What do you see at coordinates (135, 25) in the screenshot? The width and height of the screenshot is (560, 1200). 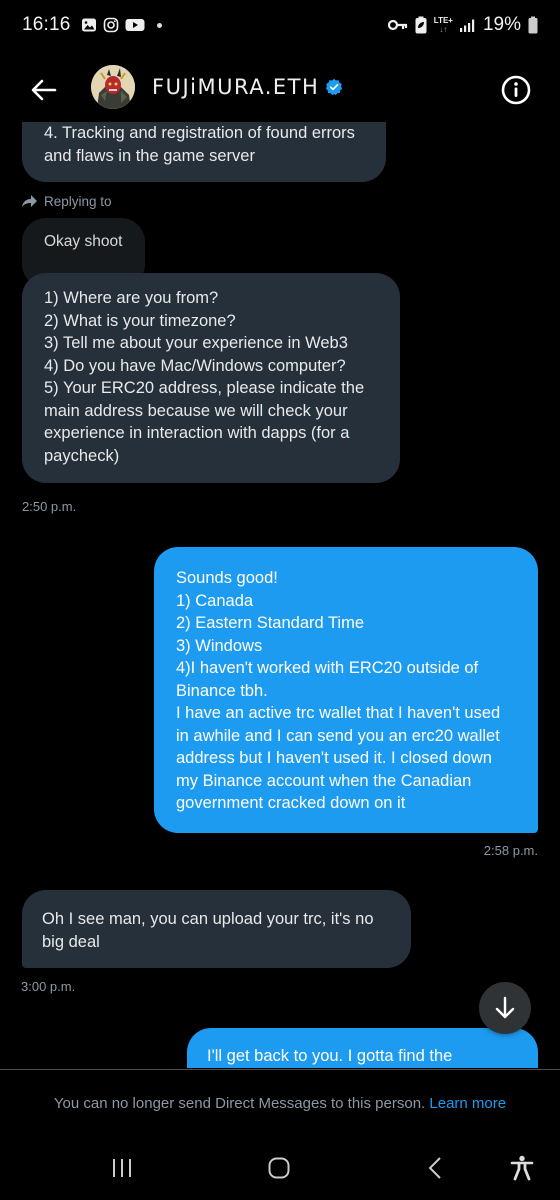 I see `youtube-icon` at bounding box center [135, 25].